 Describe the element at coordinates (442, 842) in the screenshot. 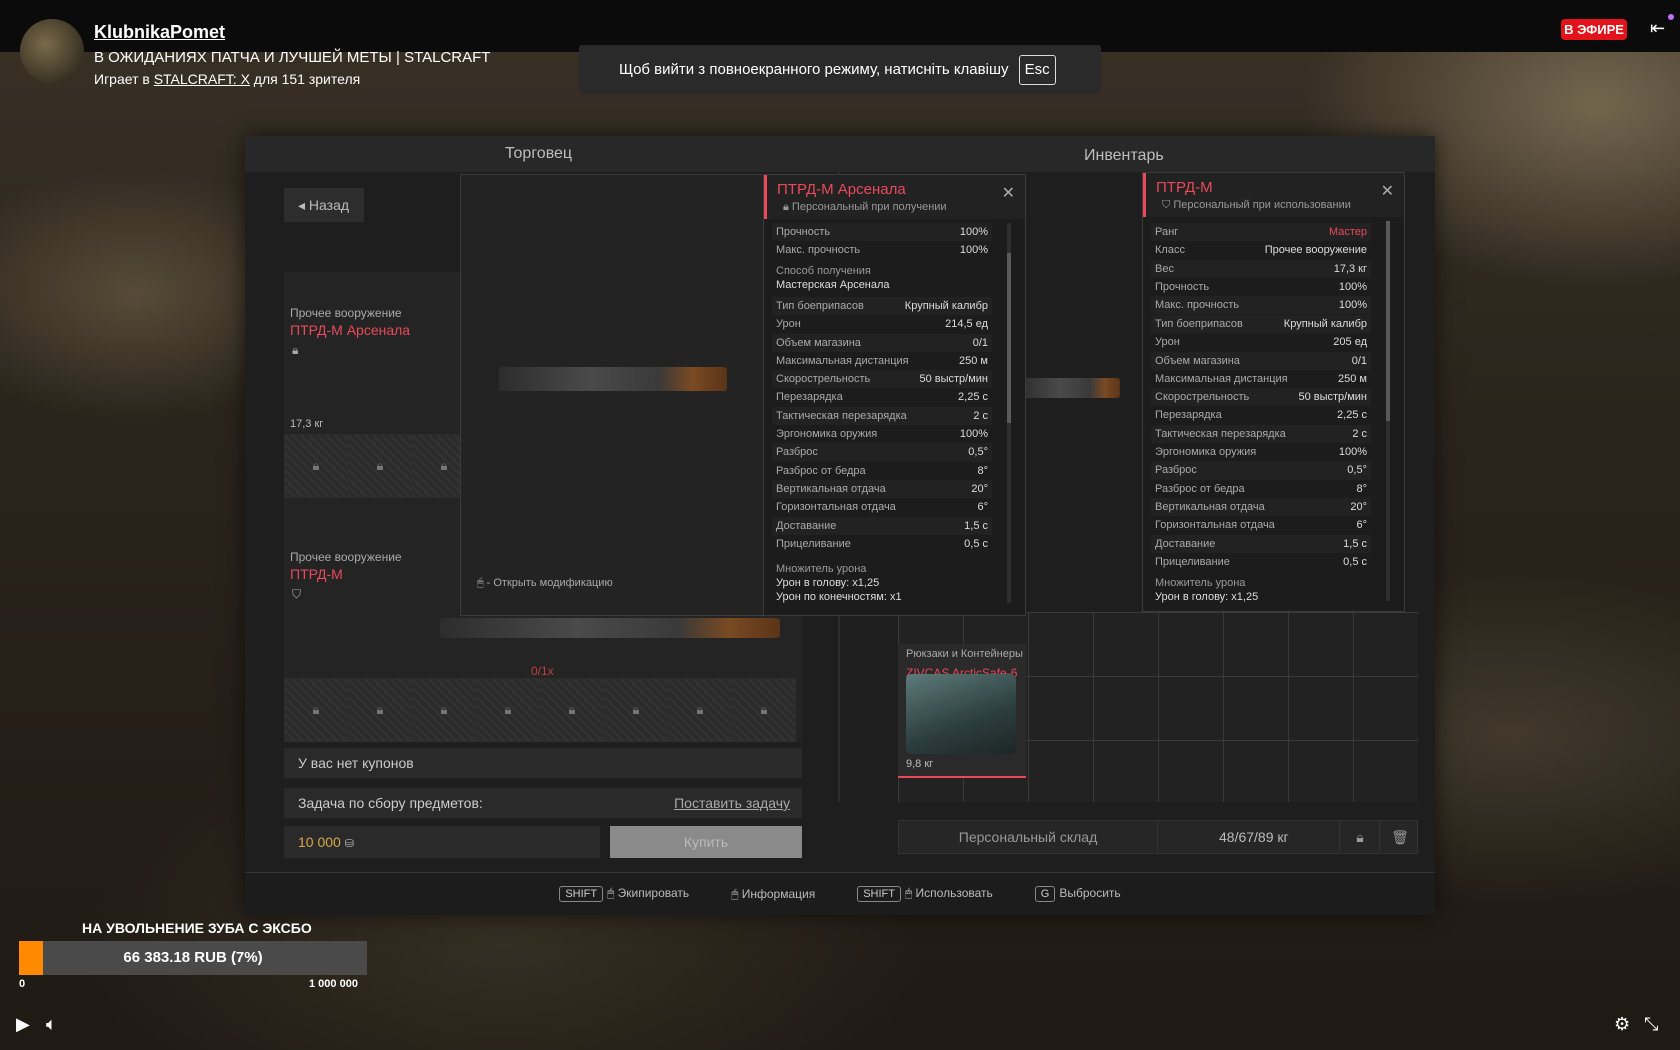

I see `price-field: 10 000 ⛁` at that location.